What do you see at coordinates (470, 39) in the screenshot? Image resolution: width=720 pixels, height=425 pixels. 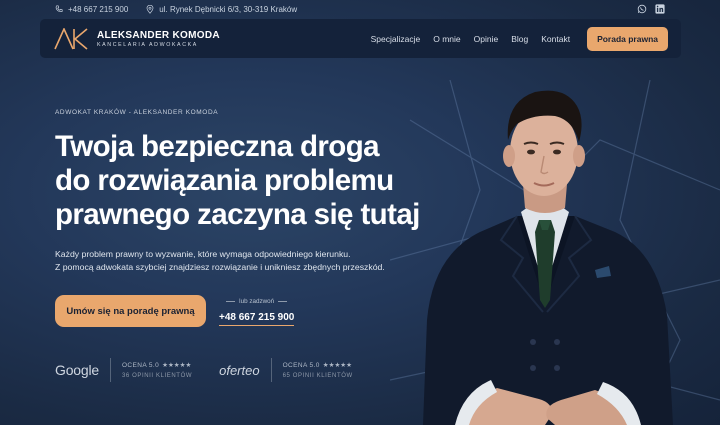 I see `nav-menu: Specjalizacje O mnie Opinie Blog Kontakt` at bounding box center [470, 39].